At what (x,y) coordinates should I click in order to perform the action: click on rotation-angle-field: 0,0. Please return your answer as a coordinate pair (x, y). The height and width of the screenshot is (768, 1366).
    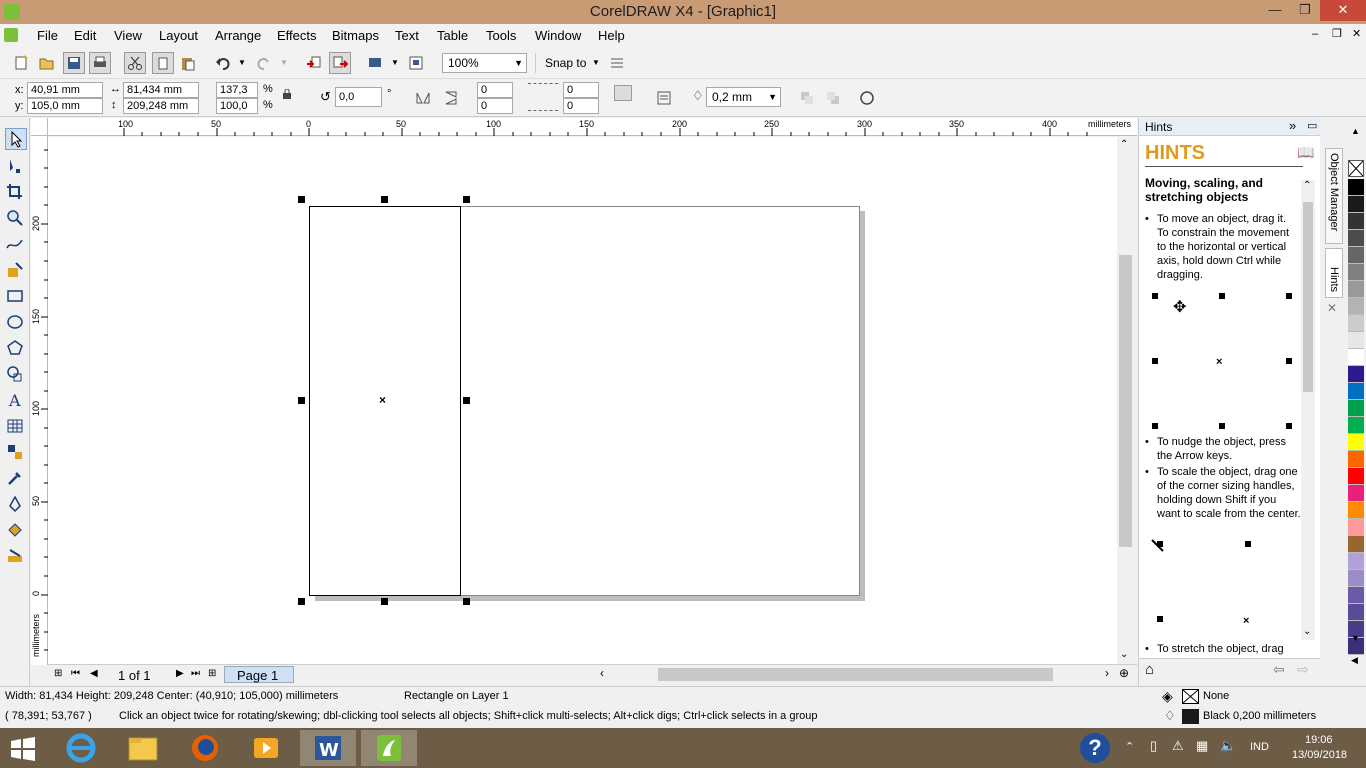
    Looking at the image, I should click on (358, 97).